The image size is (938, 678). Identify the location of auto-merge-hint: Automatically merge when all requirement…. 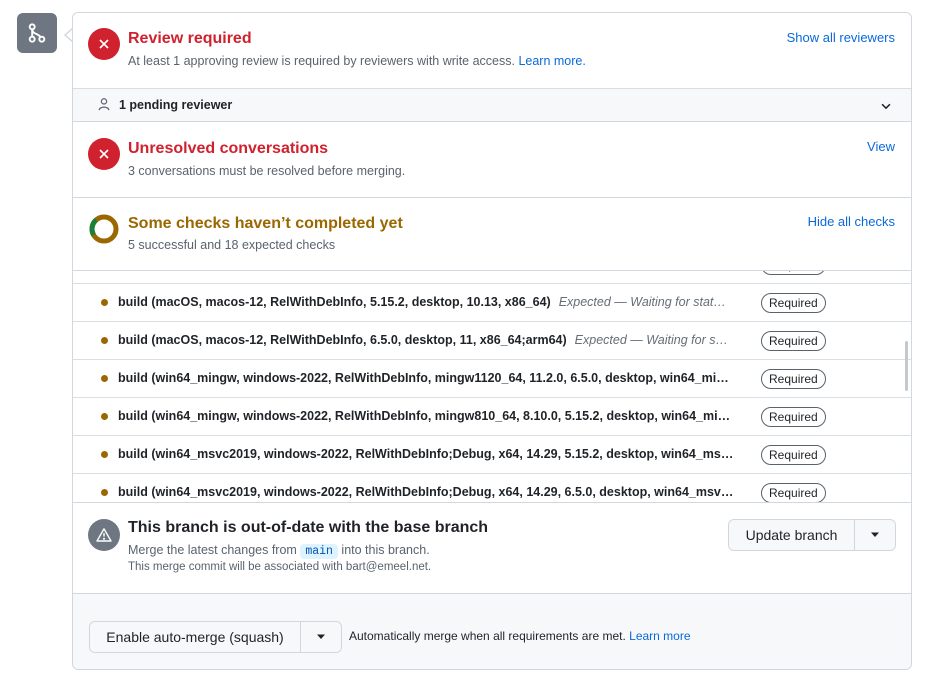
(520, 636).